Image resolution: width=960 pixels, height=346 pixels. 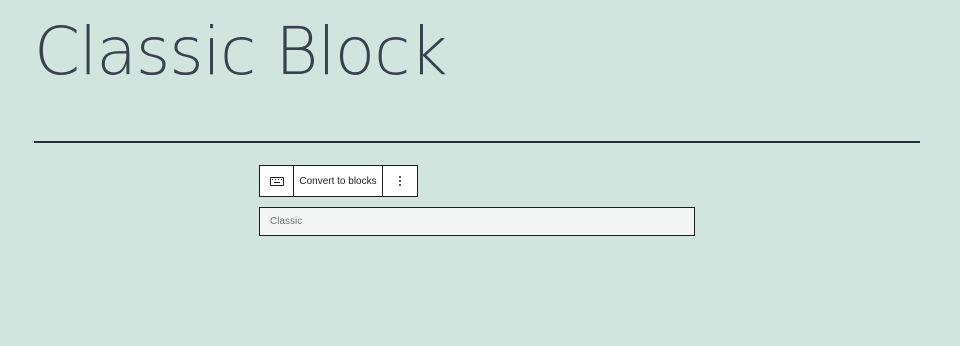 I want to click on keyboard-icon, so click(x=276, y=181).